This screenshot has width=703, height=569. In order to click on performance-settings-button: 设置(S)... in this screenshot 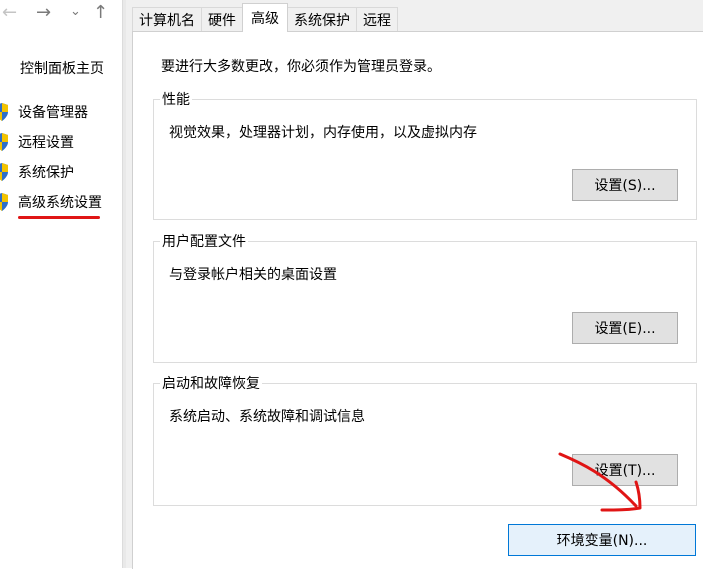, I will do `click(625, 185)`.